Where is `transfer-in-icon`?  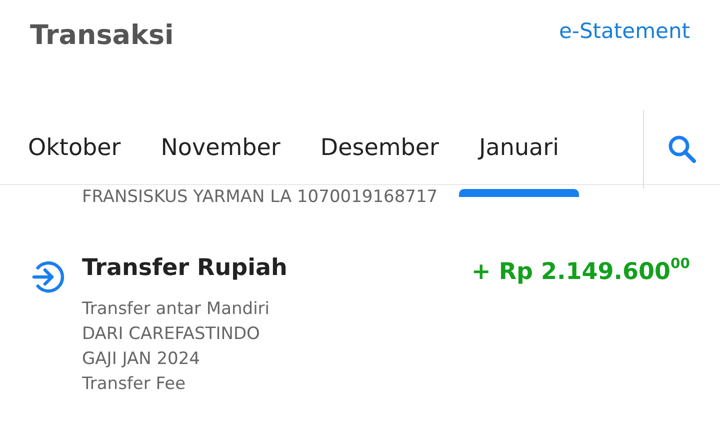 transfer-in-icon is located at coordinates (48, 276).